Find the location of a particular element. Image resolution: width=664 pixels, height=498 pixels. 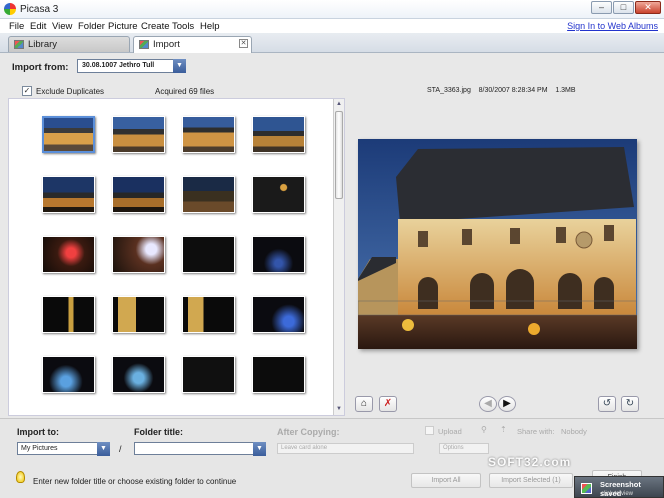

minimize-button: – is located at coordinates (601, 7).